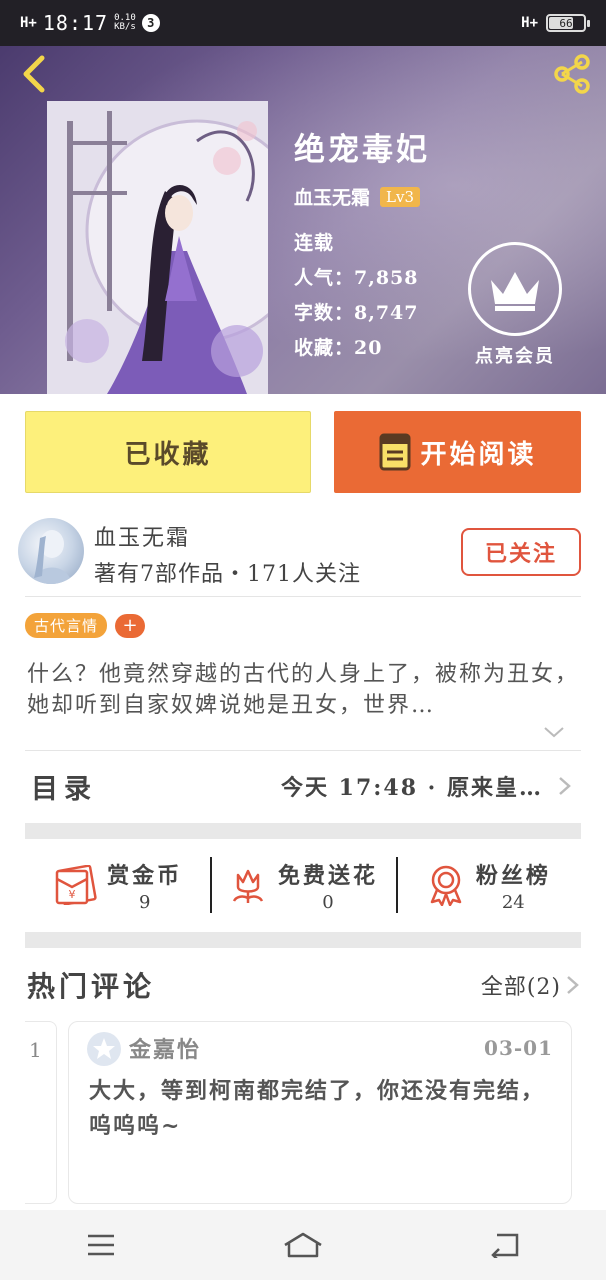 The image size is (606, 1280). What do you see at coordinates (529, 23) in the screenshot?
I see `signal-indicator-right: H+` at bounding box center [529, 23].